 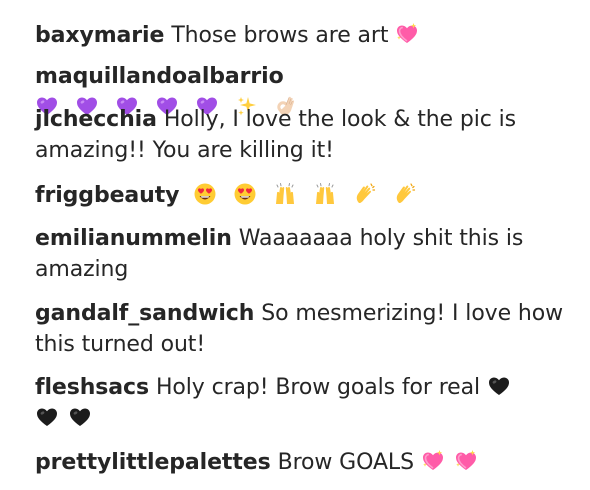 What do you see at coordinates (133, 238) in the screenshot?
I see `comment-username: emilianummelin` at bounding box center [133, 238].